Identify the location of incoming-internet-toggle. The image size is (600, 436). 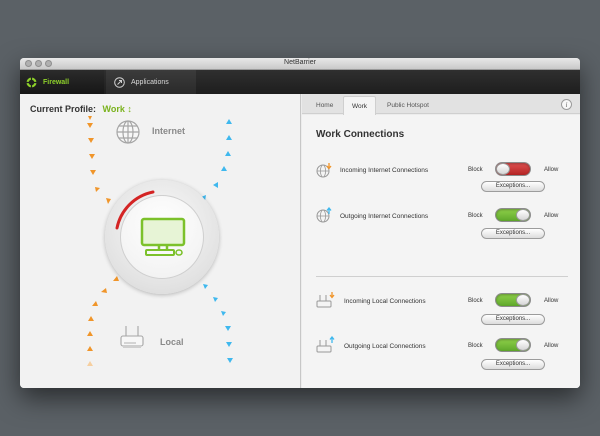
(513, 169).